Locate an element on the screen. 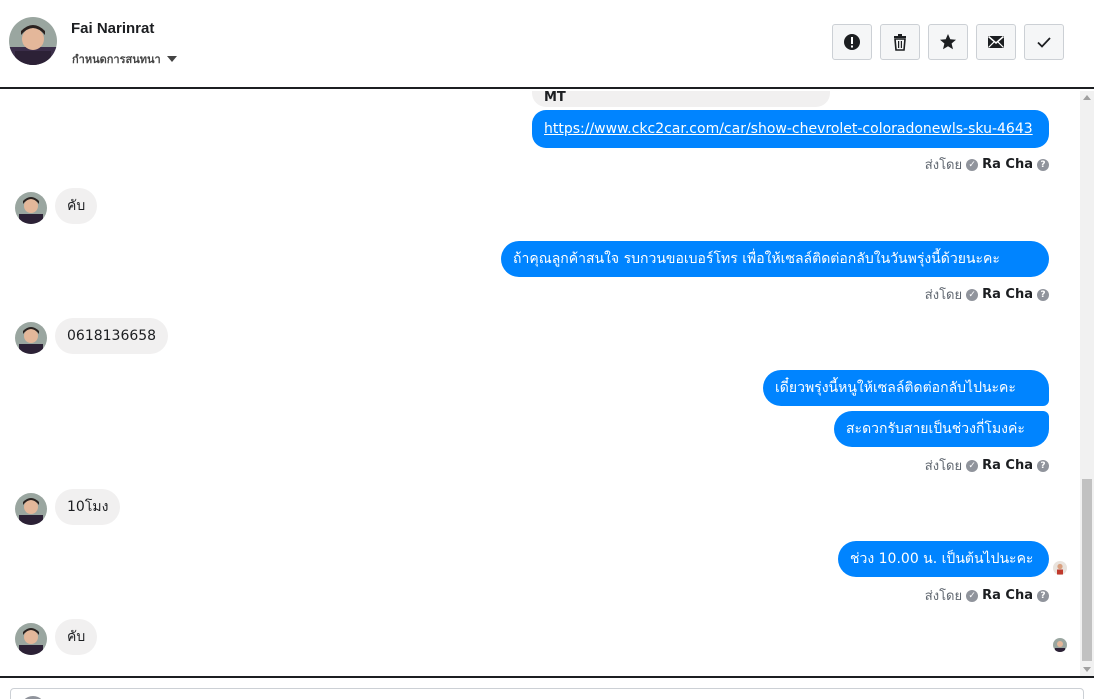  message-text: 0618136658 is located at coordinates (112, 336).